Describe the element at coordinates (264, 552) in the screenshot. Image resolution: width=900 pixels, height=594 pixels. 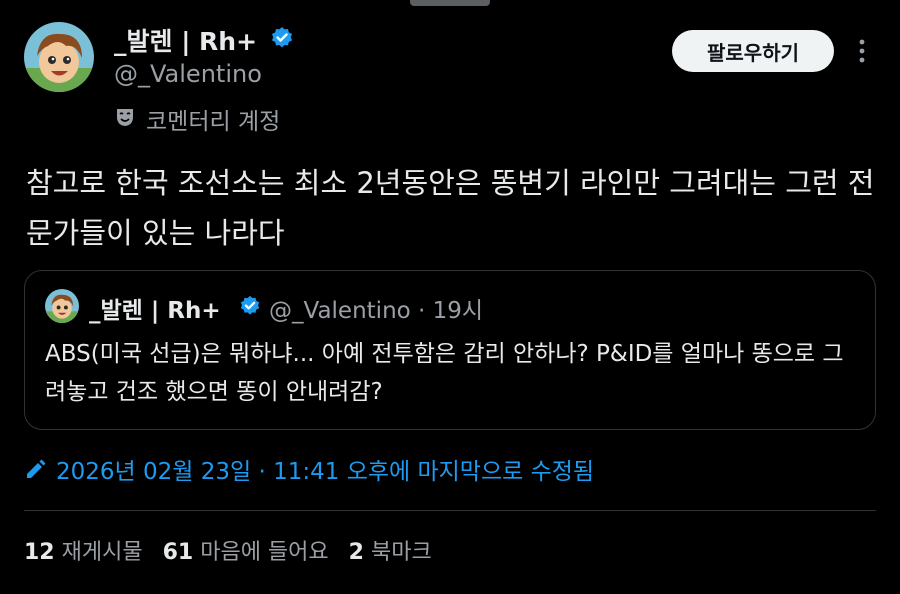
I see `likes-label: 마음에 들어요` at that location.